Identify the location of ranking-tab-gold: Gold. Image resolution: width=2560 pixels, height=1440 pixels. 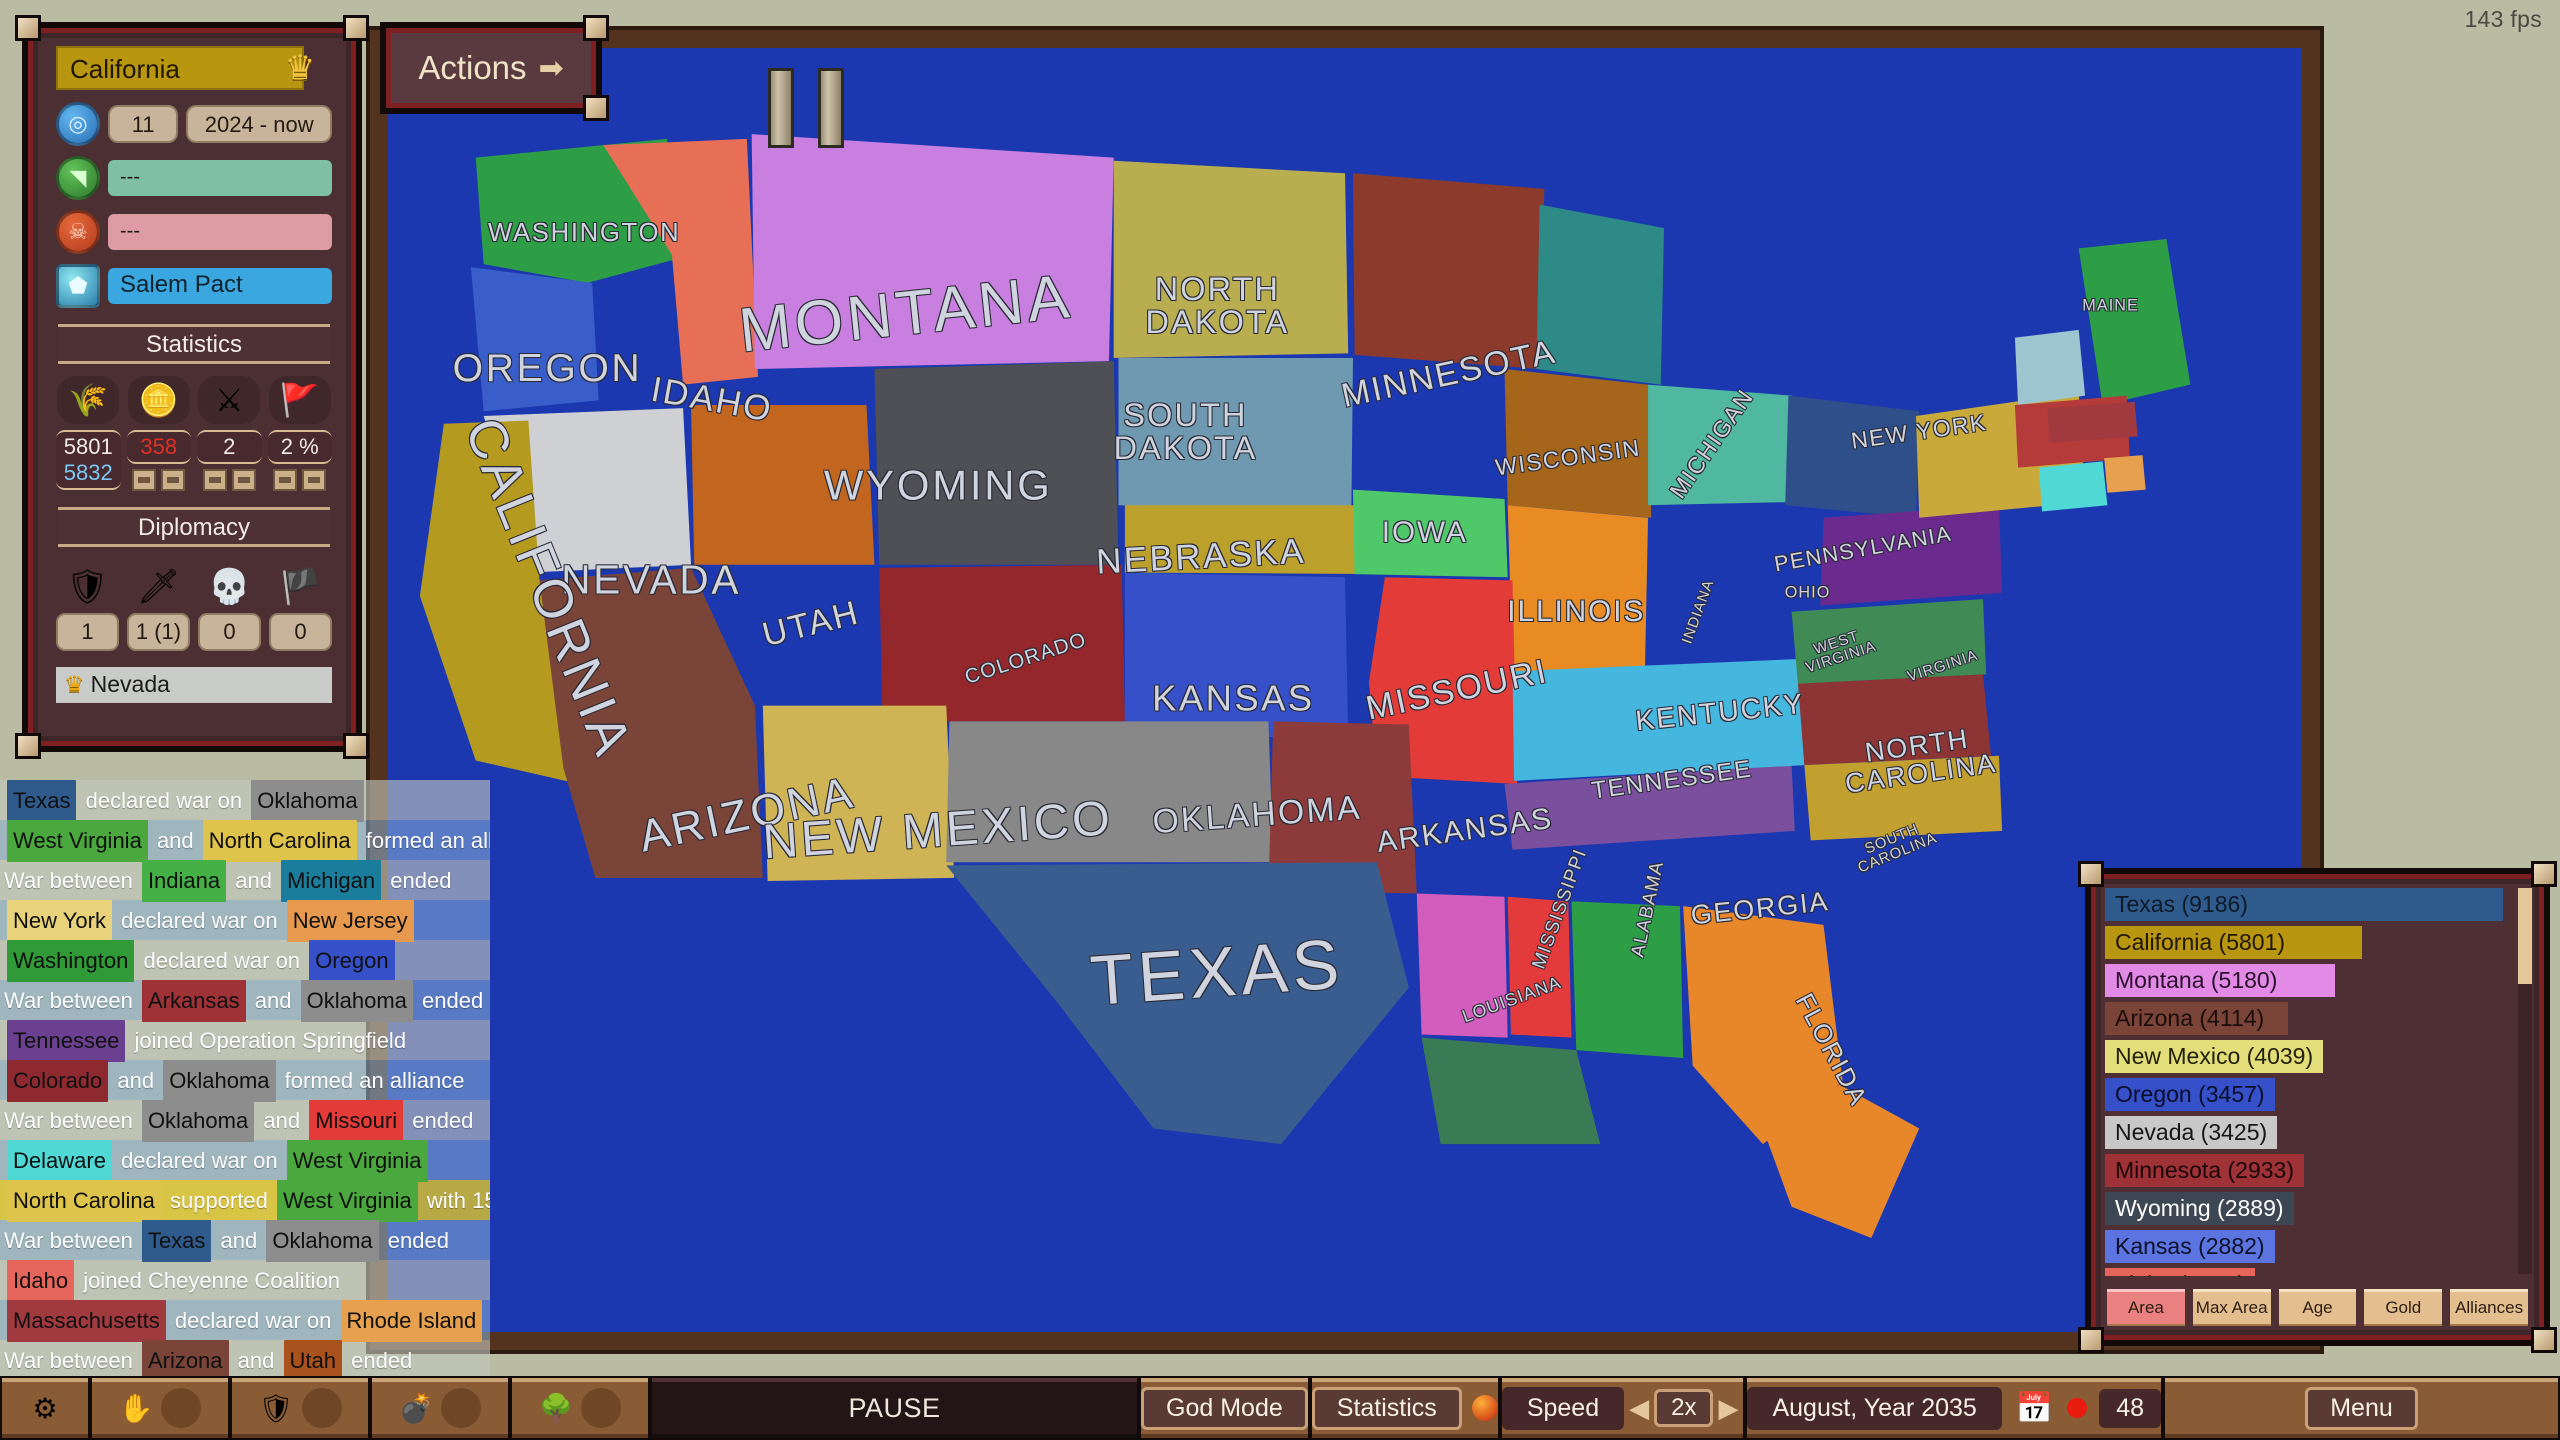
(2403, 1307).